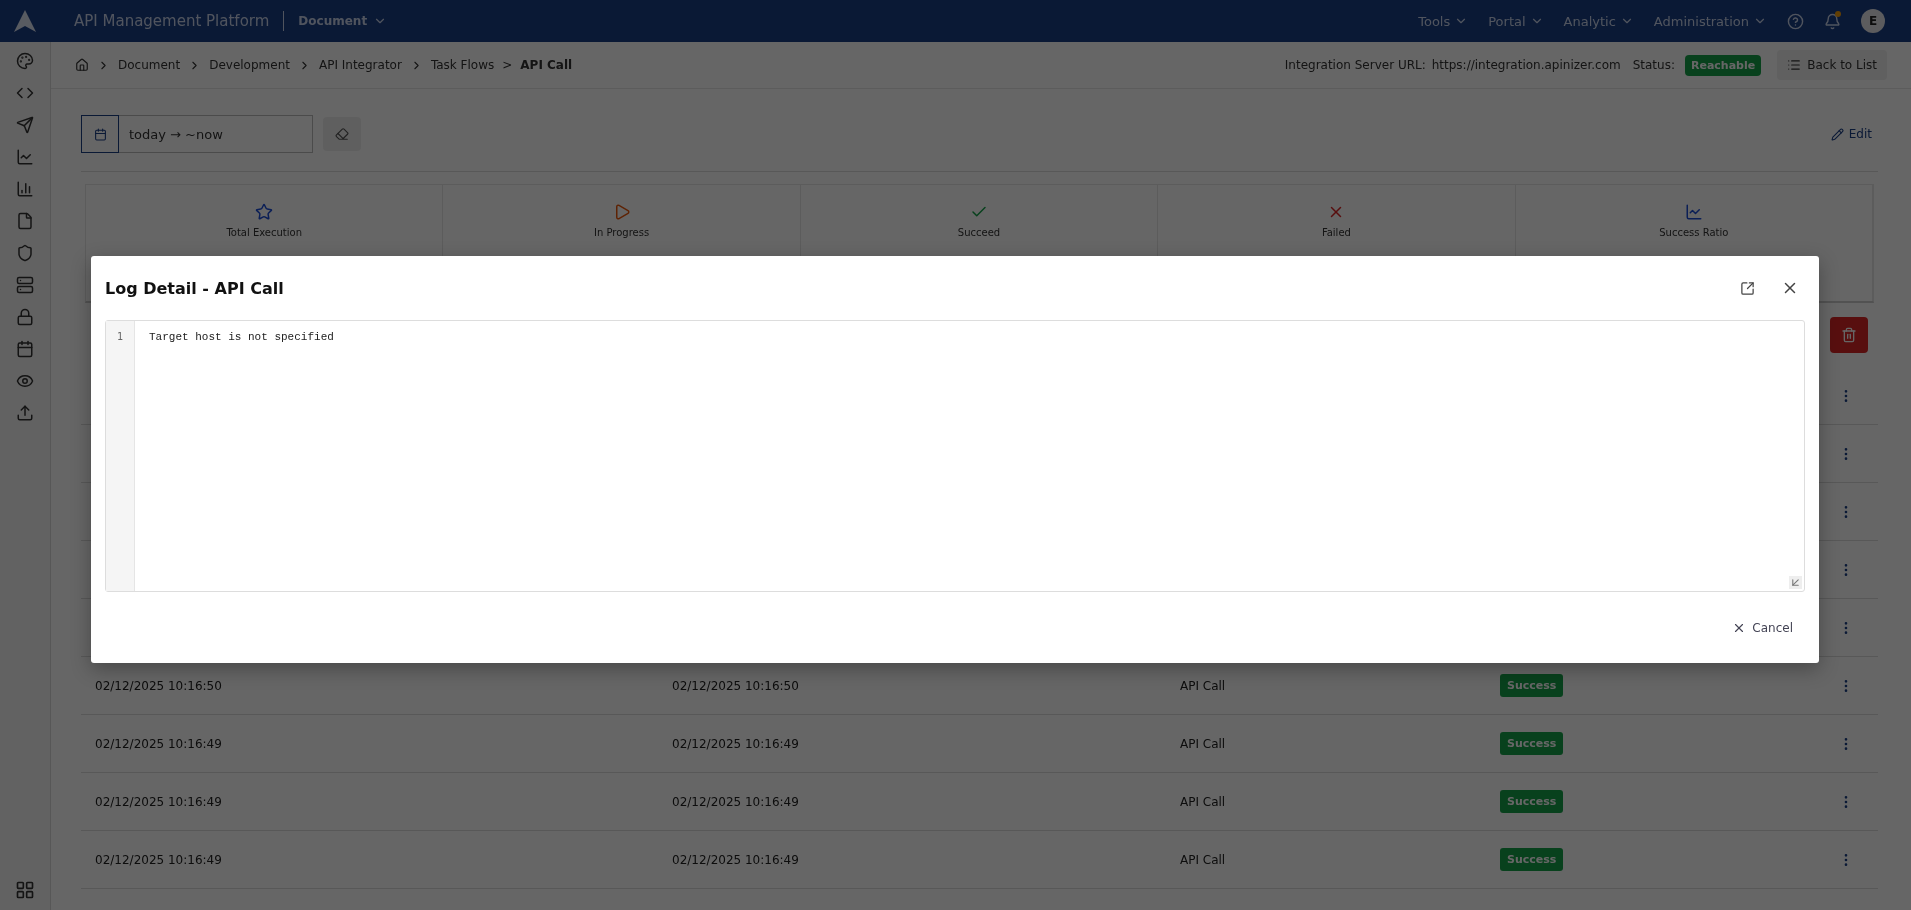 The image size is (1911, 910). Describe the element at coordinates (25, 189) in the screenshot. I see `bar-chart-icon` at that location.